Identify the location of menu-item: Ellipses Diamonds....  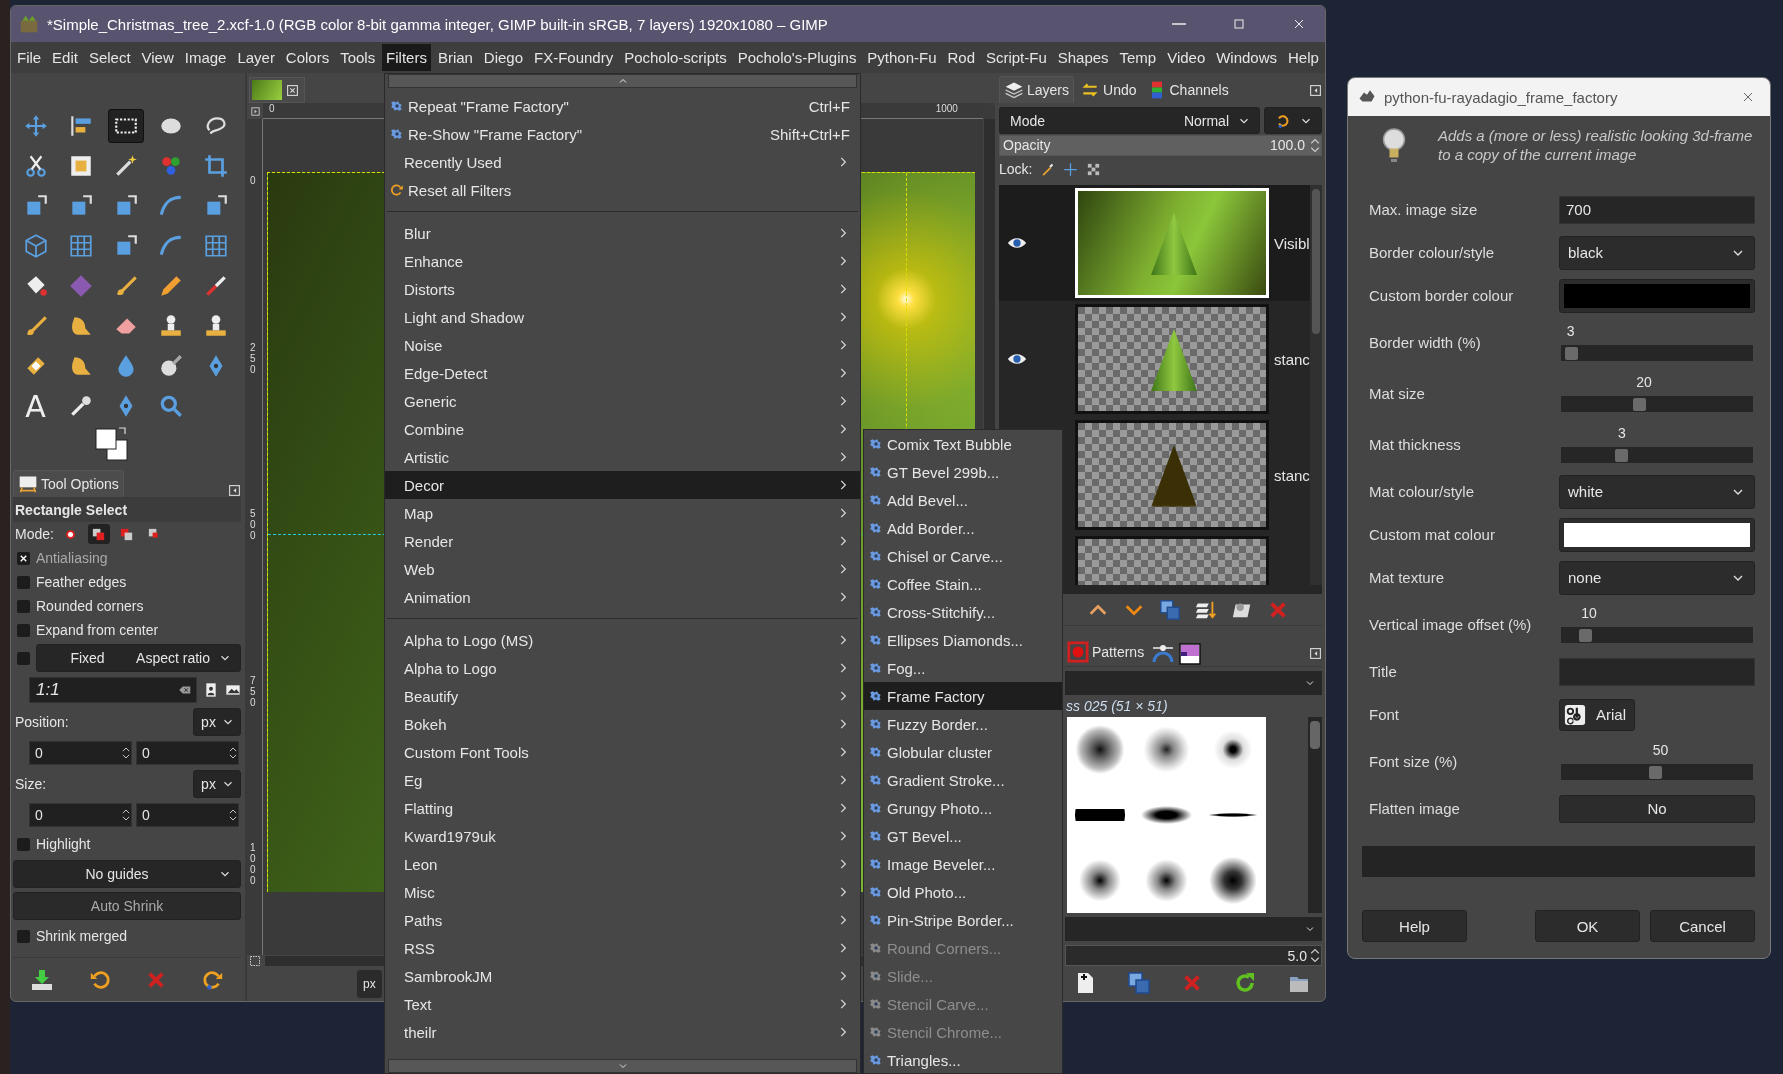
(963, 640).